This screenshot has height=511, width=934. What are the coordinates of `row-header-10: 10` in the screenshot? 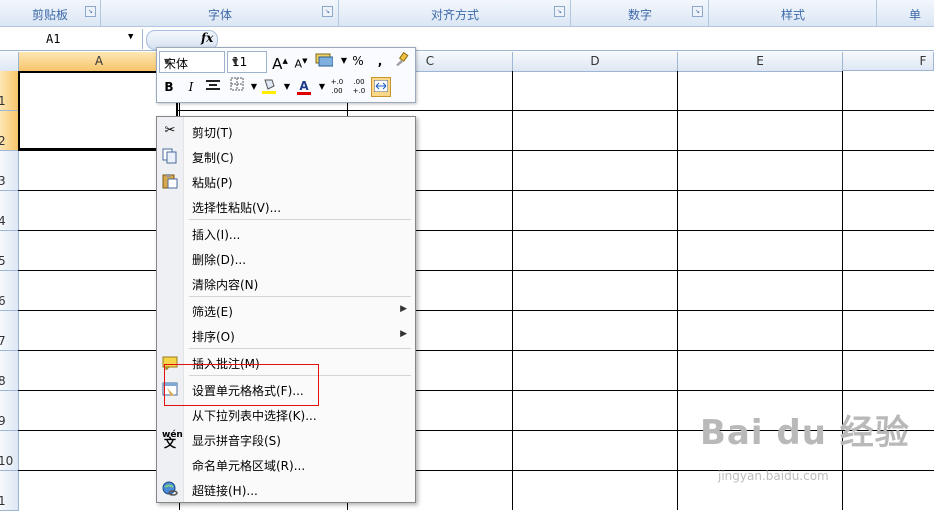 It's located at (9, 451).